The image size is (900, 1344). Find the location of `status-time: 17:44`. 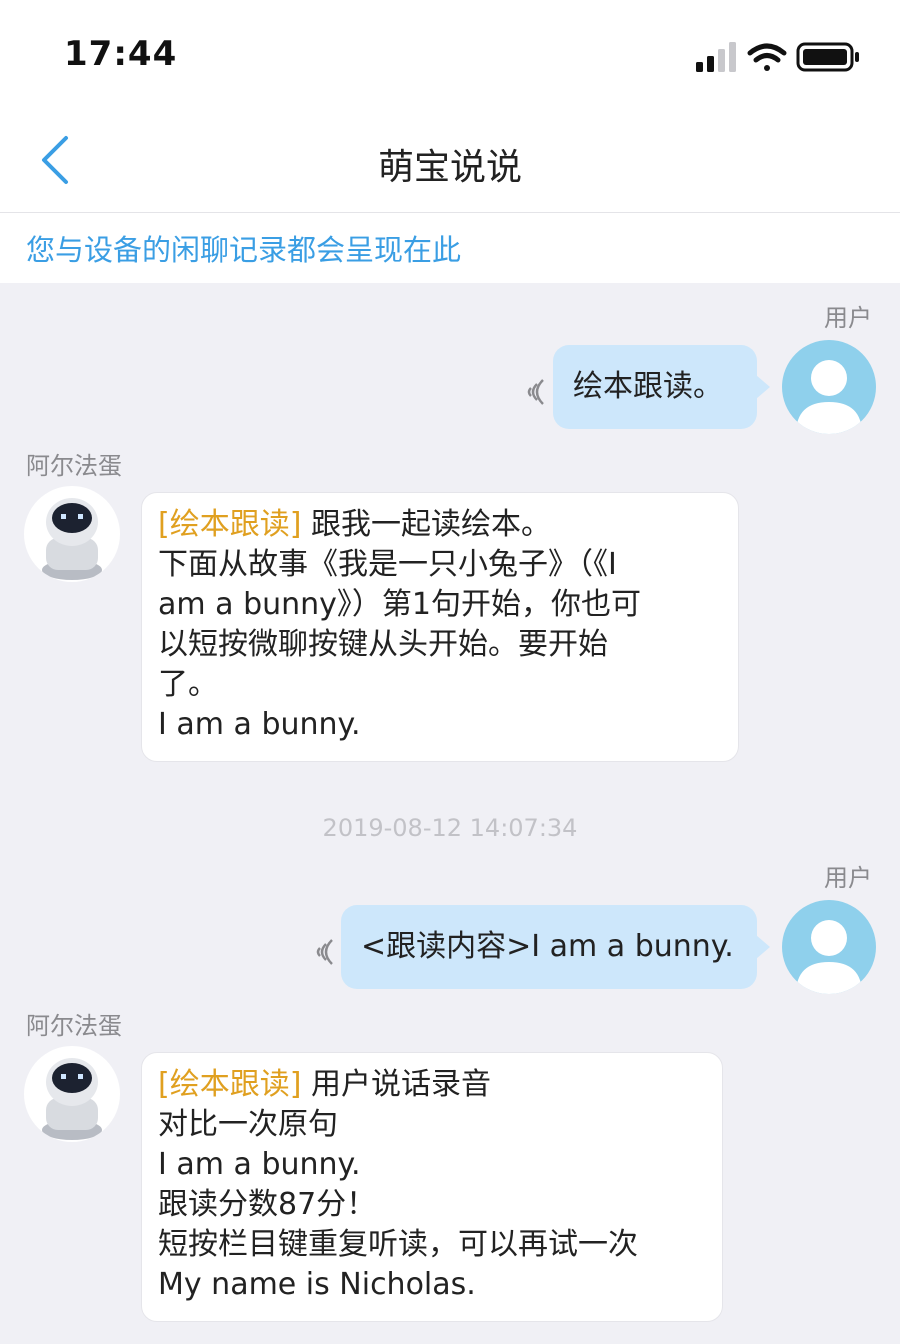

status-time: 17:44 is located at coordinates (121, 54).